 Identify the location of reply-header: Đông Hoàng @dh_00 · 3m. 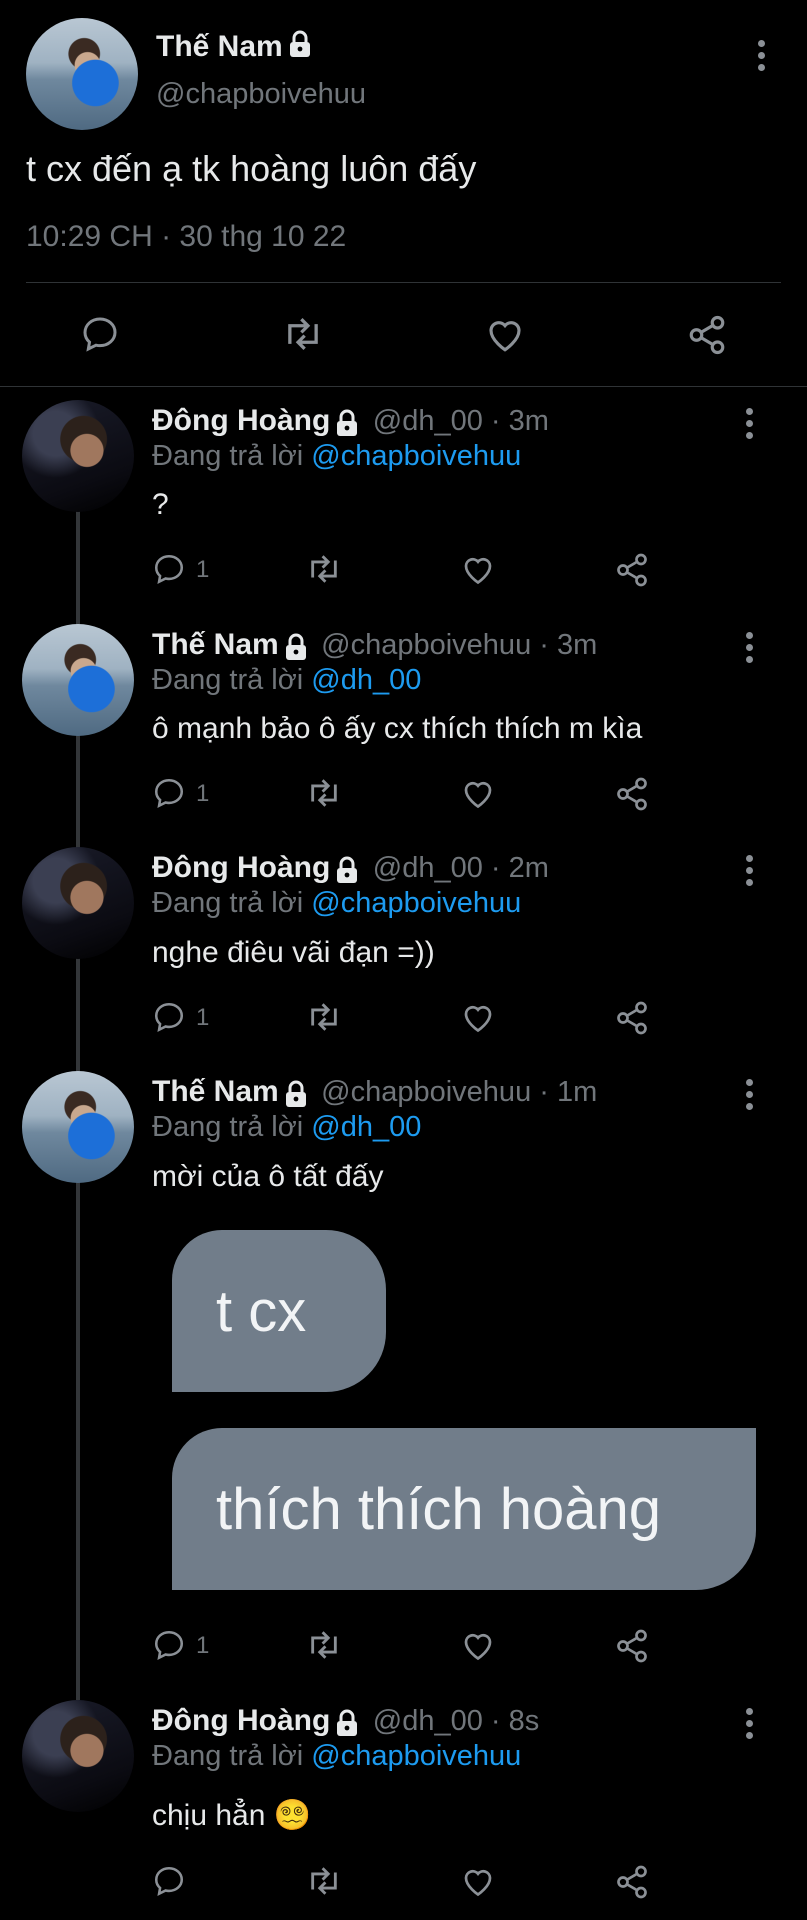
(350, 423).